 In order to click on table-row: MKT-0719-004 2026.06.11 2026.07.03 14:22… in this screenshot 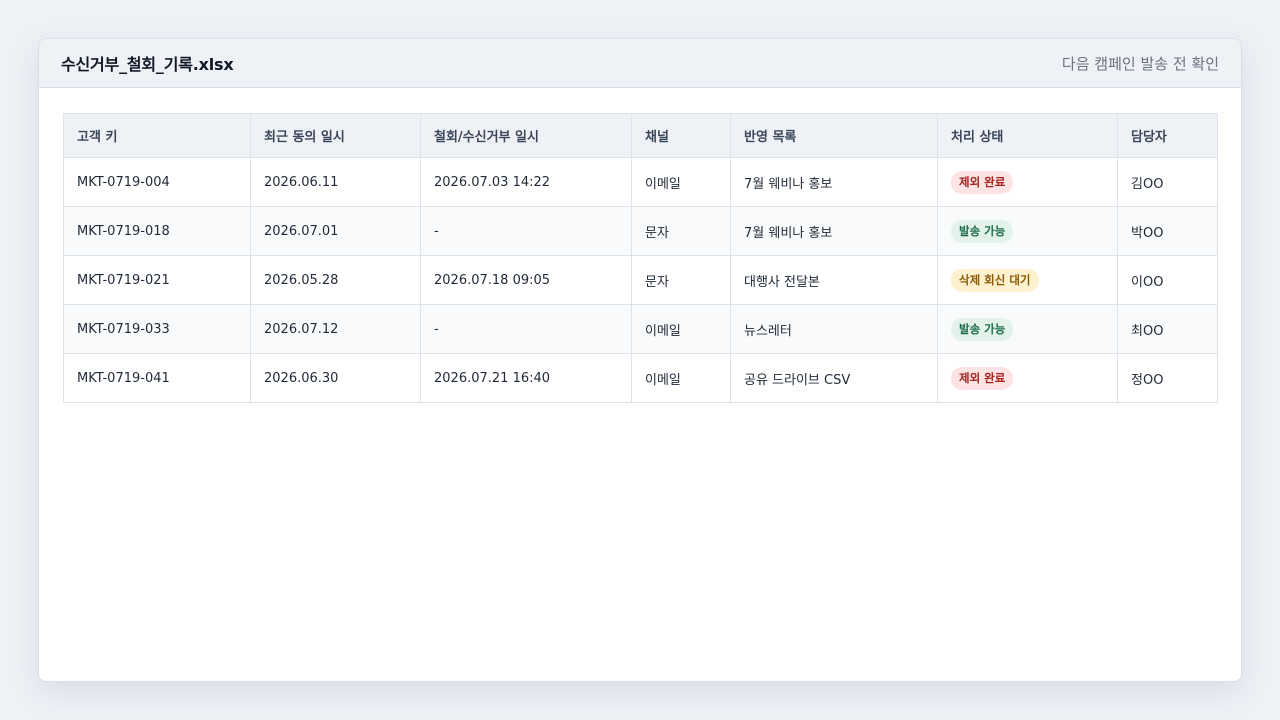, I will do `click(640, 182)`.